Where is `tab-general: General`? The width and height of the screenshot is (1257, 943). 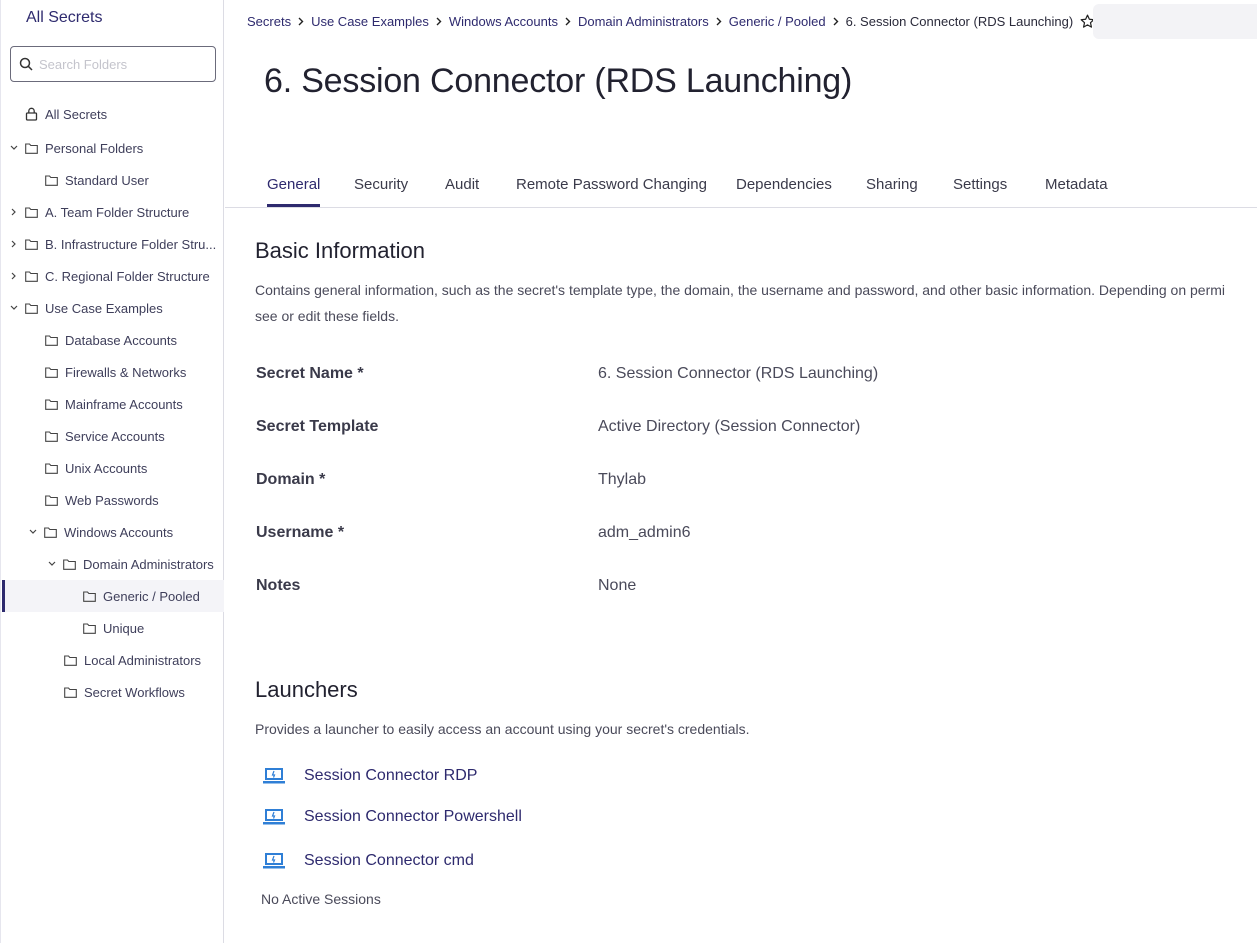
tab-general: General is located at coordinates (294, 191).